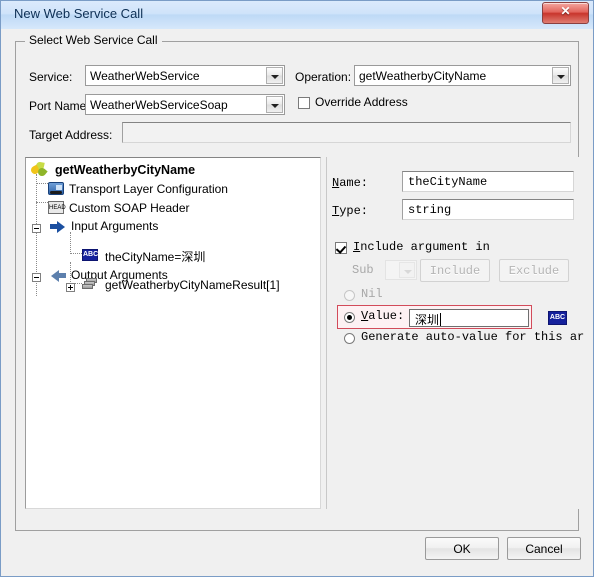 Image resolution: width=594 pixels, height=577 pixels. Describe the element at coordinates (557, 318) in the screenshot. I see `abc-picker-button: ABC` at that location.